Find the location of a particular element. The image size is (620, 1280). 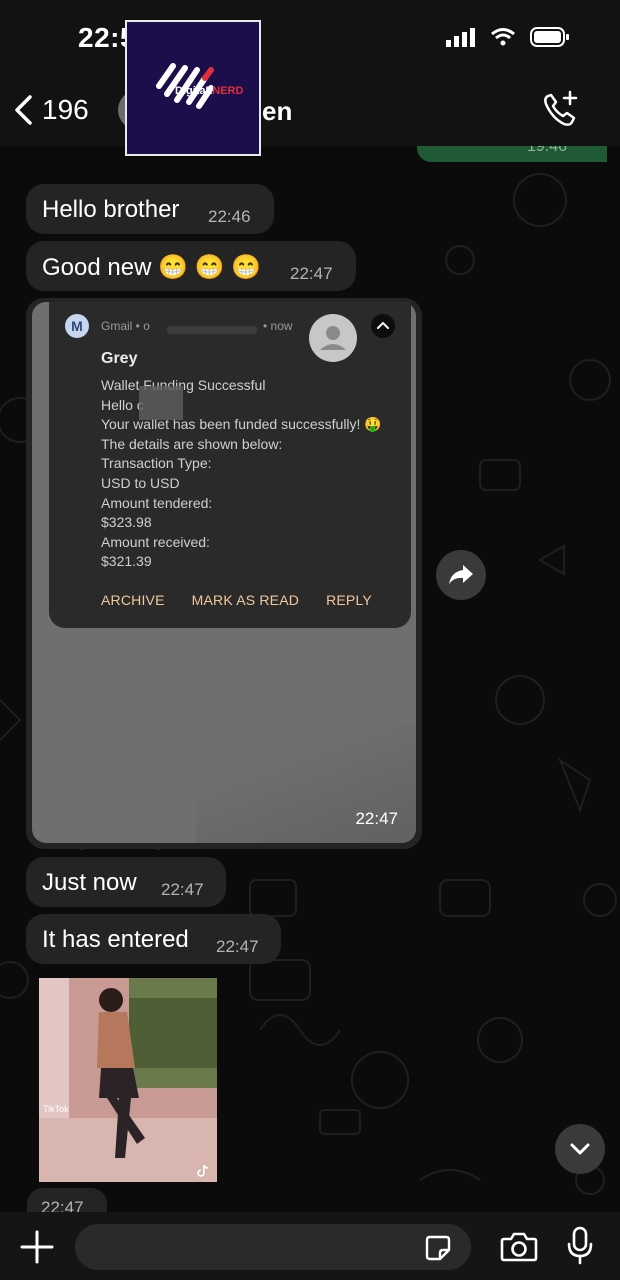

archive-action: ARCHIVE is located at coordinates (133, 600).